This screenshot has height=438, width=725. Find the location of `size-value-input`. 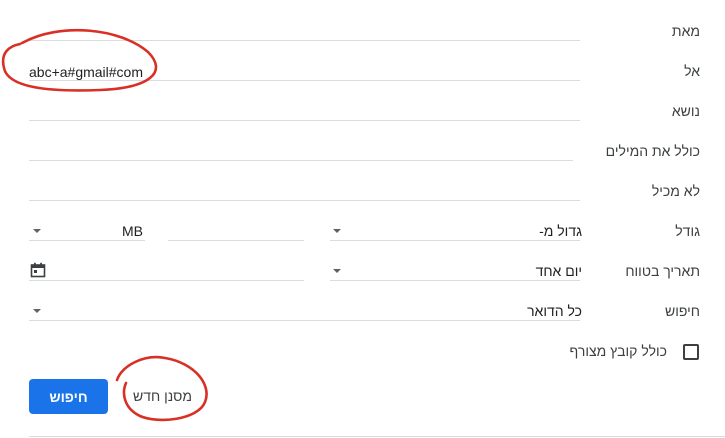

size-value-input is located at coordinates (236, 240).